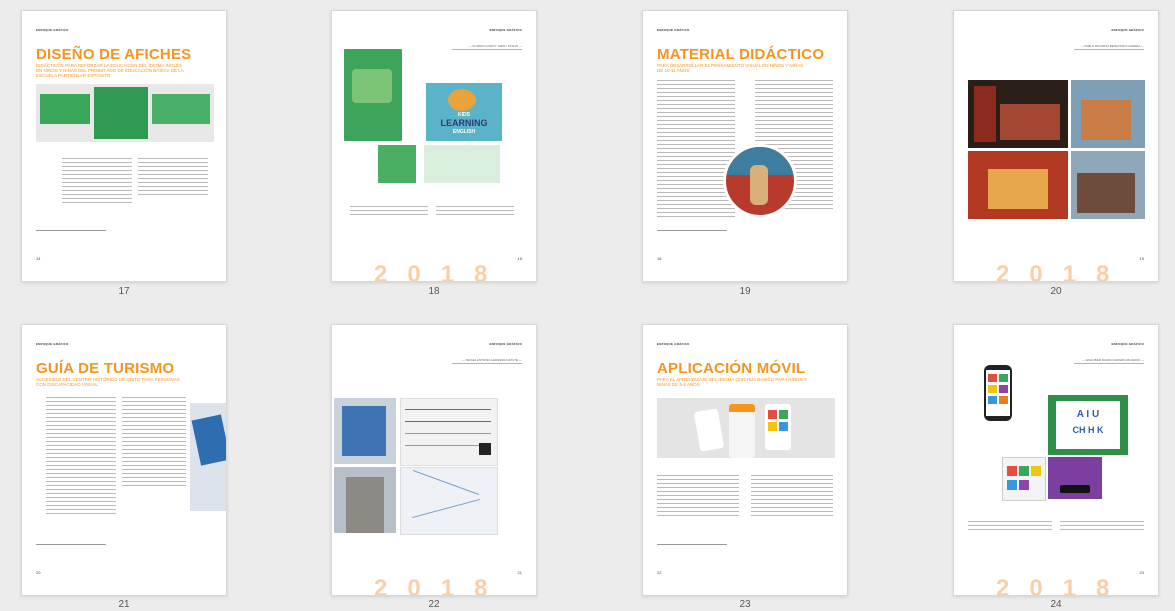  I want to click on app-phones-image, so click(746, 428).